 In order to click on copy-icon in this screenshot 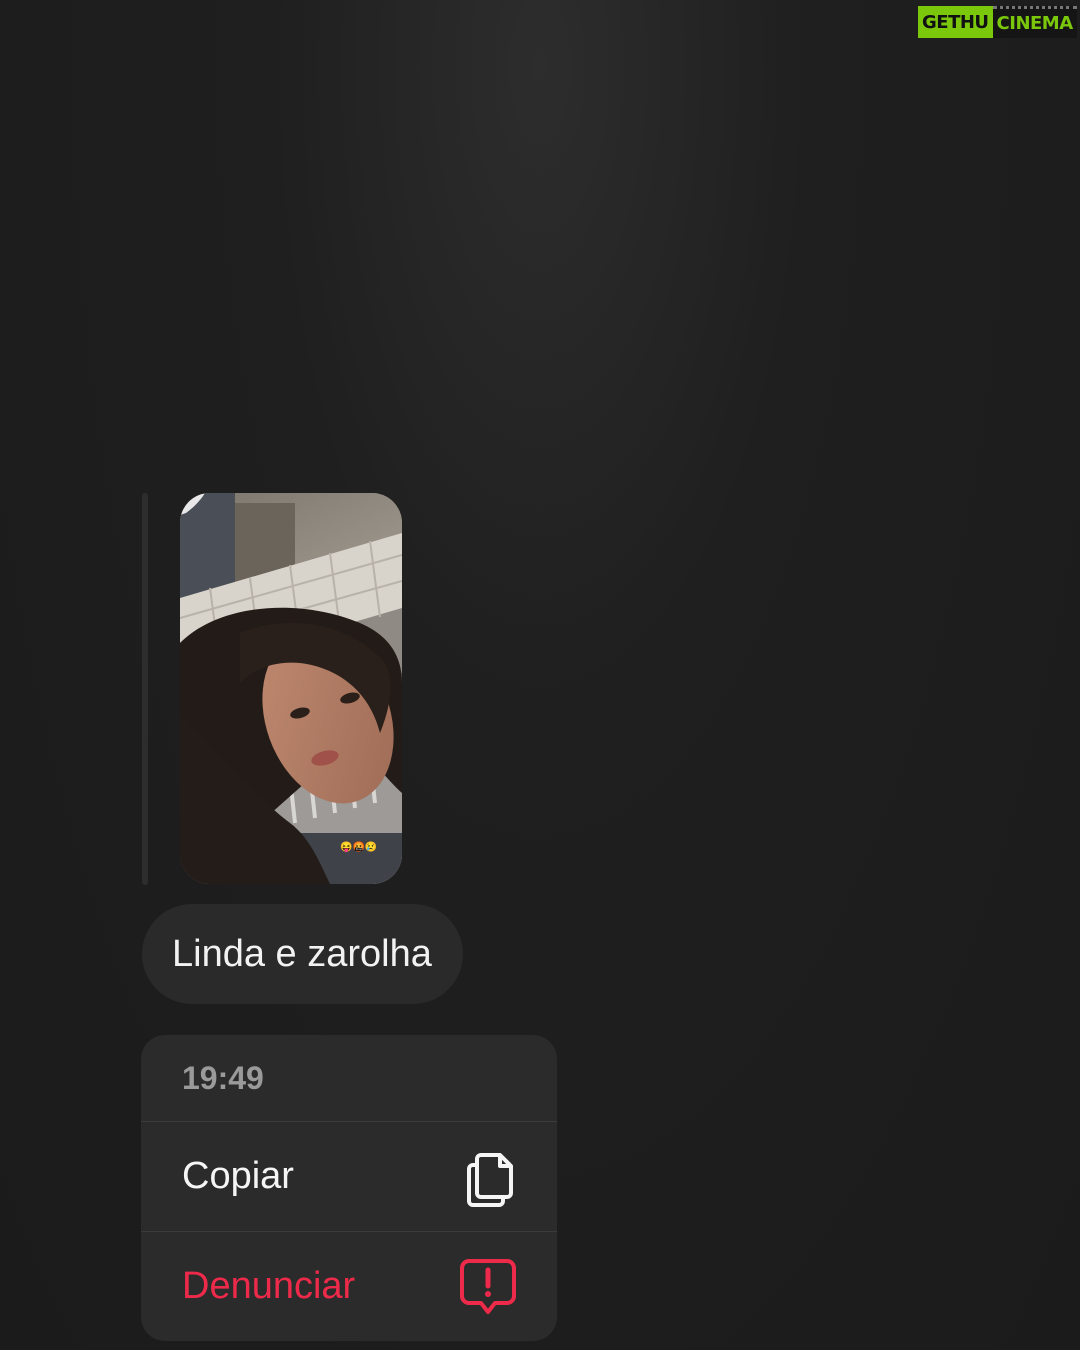, I will do `click(492, 1177)`.